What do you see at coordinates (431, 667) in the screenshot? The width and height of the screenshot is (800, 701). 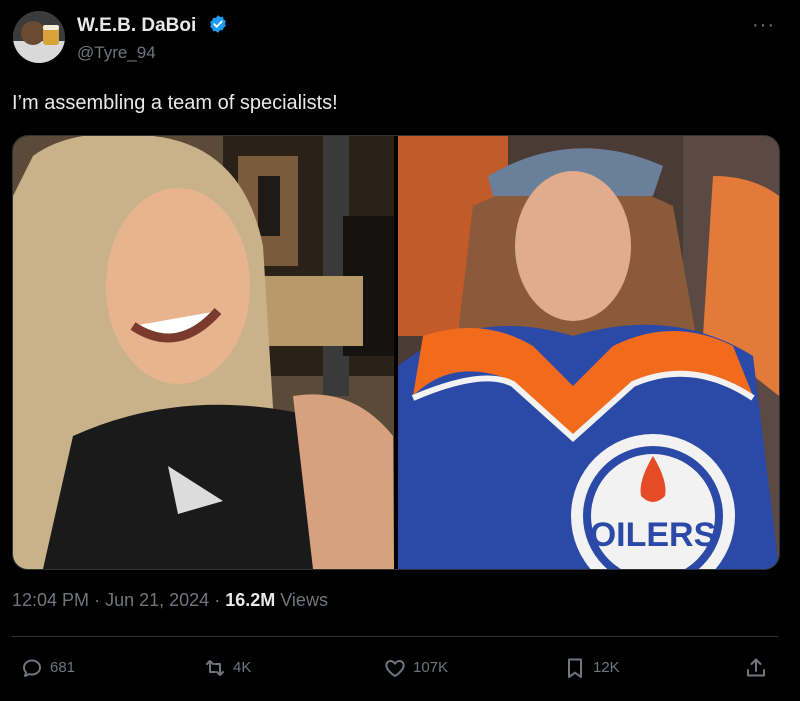 I see `like-count: 107K` at bounding box center [431, 667].